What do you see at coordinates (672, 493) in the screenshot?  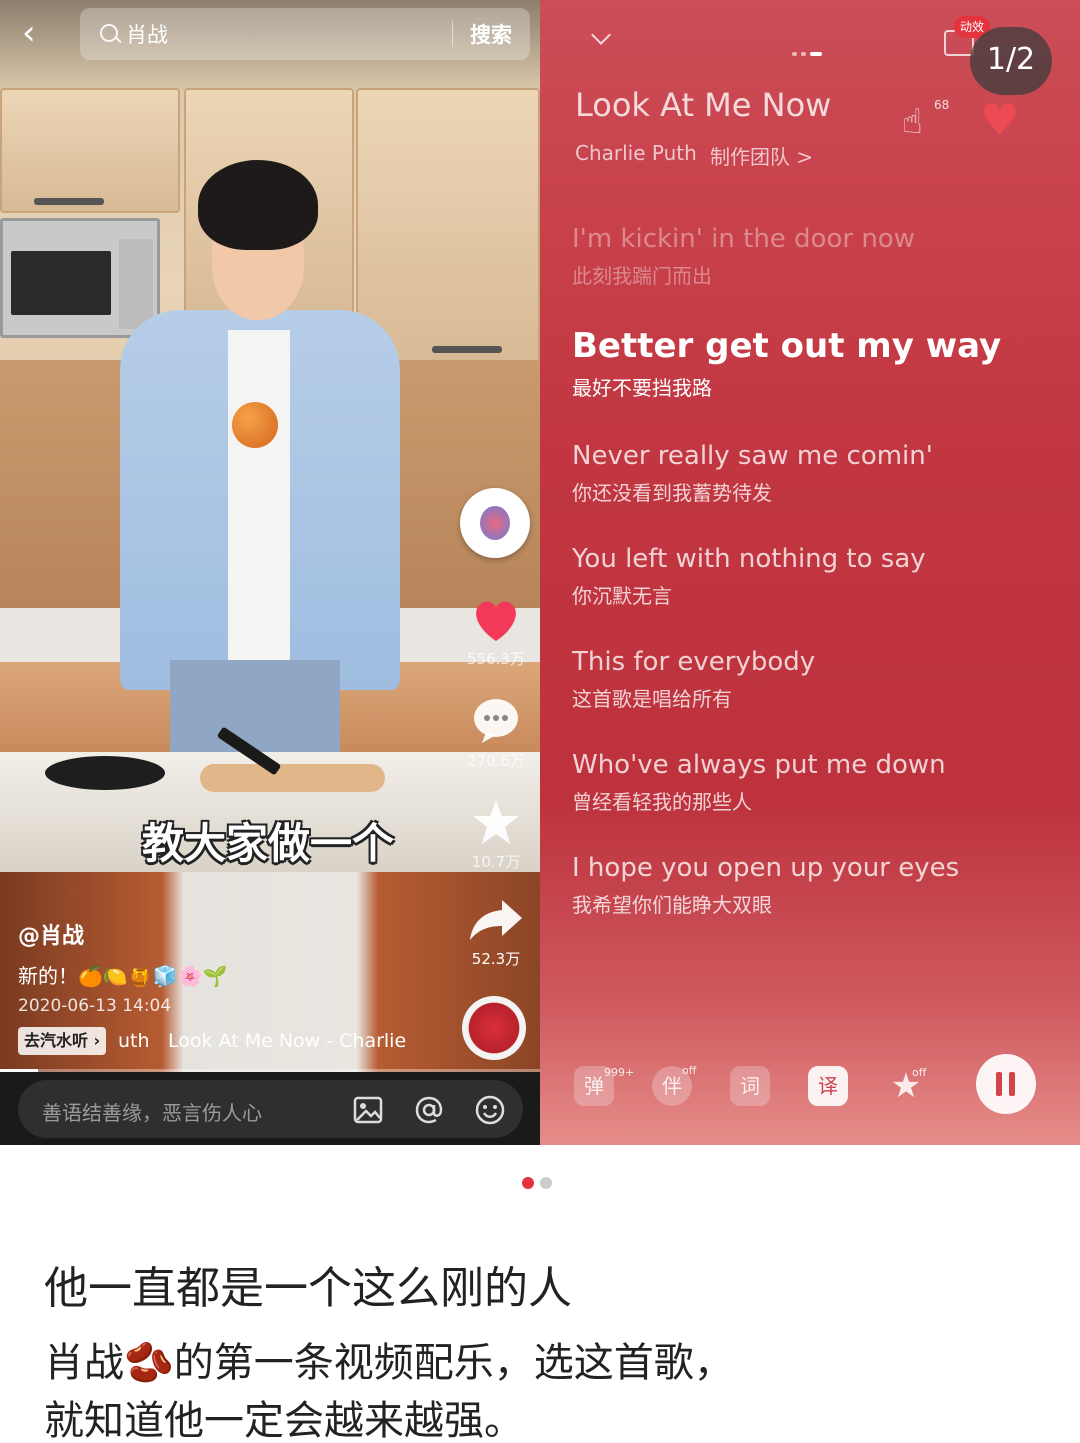 I see `lyric-zh: 你还没看到我蓄势待发` at bounding box center [672, 493].